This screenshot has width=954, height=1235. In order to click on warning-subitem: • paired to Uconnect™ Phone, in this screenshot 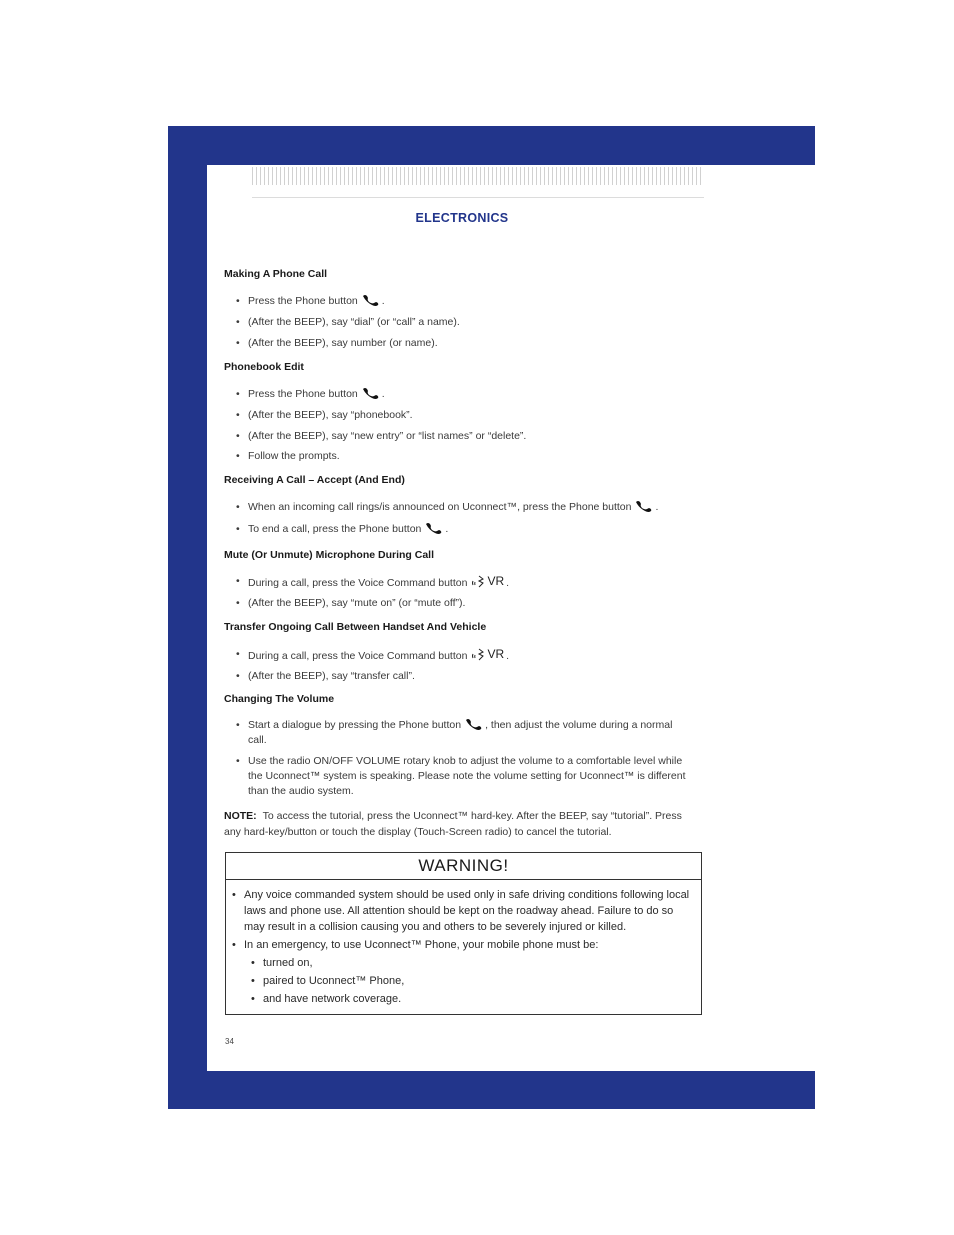, I will do `click(328, 981)`.